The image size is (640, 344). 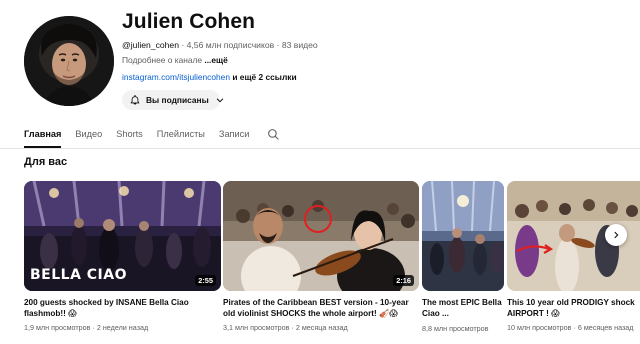 What do you see at coordinates (176, 77) in the screenshot?
I see `instagram-link: instagram.com/itsjuliencohen` at bounding box center [176, 77].